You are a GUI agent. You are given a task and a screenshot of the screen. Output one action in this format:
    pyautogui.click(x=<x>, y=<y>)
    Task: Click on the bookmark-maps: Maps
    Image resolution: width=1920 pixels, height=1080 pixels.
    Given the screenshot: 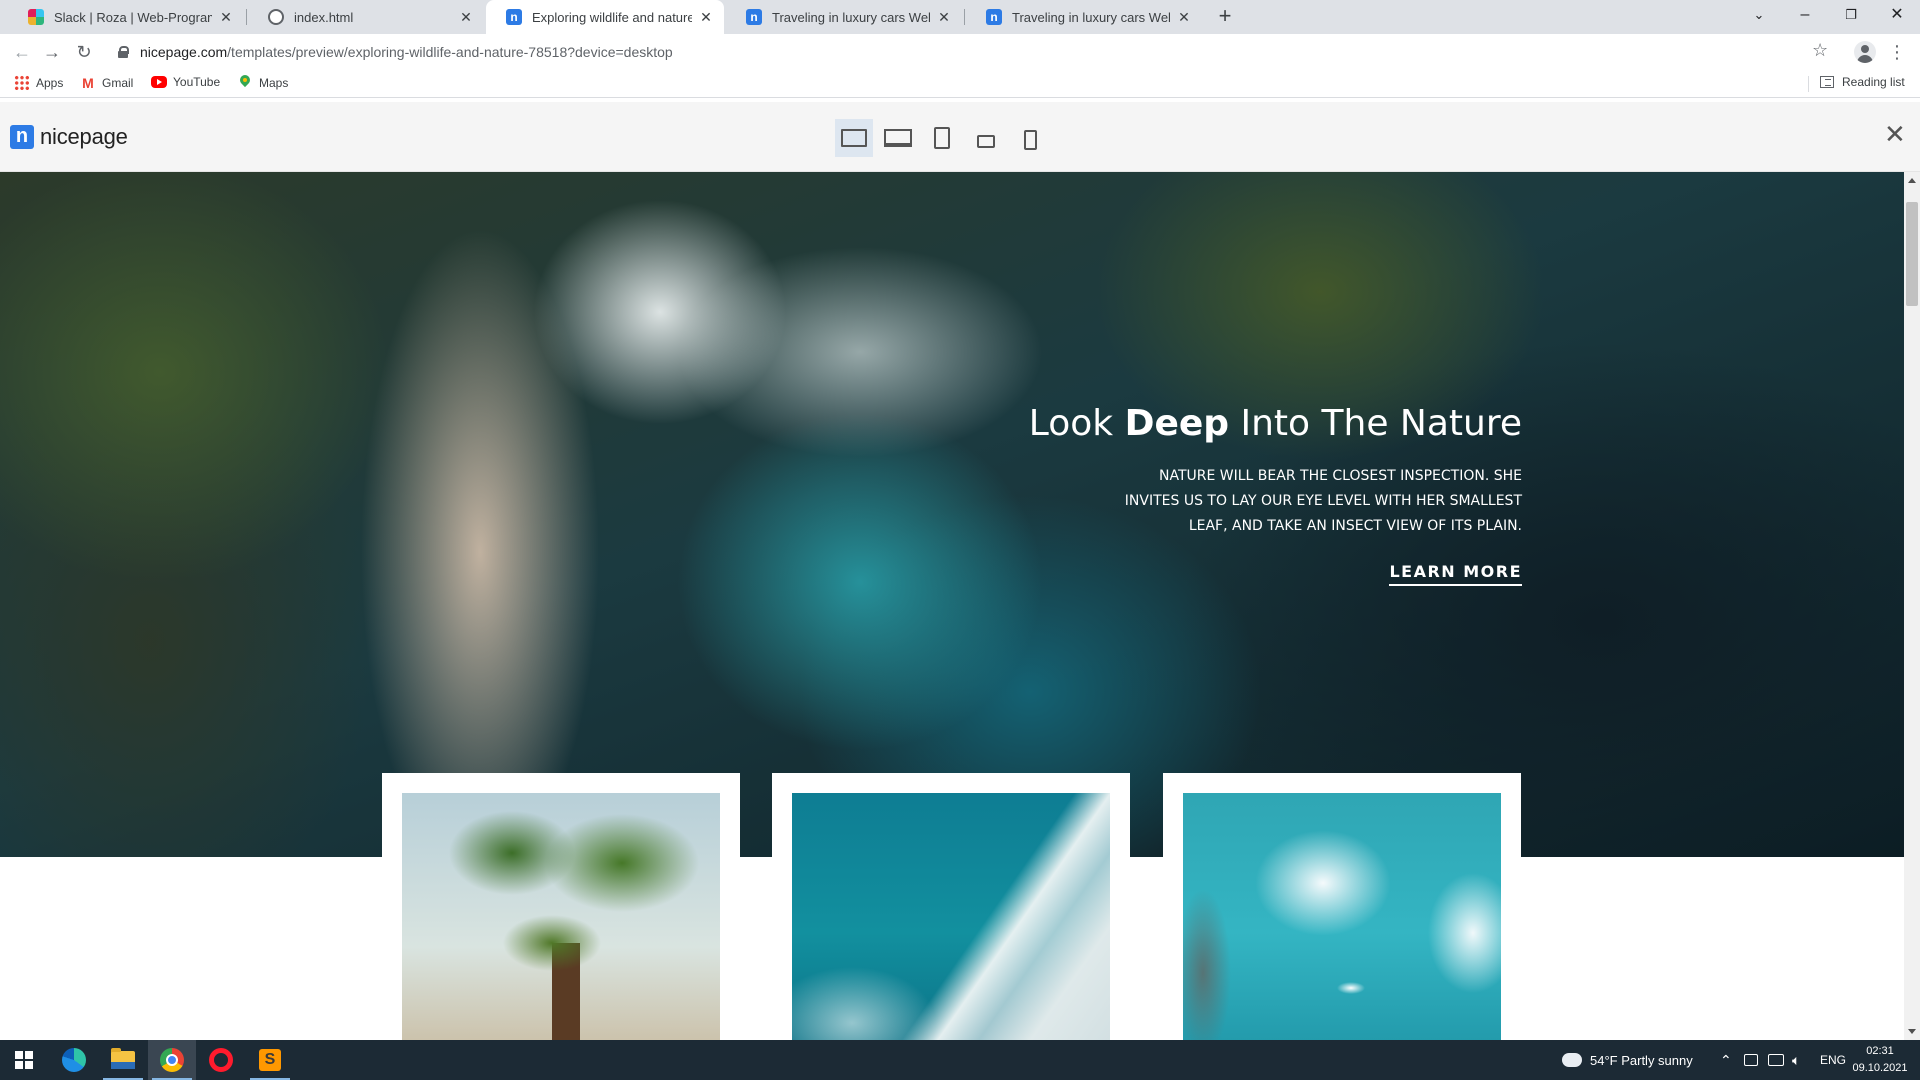 What is the action you would take?
    pyautogui.click(x=262, y=83)
    